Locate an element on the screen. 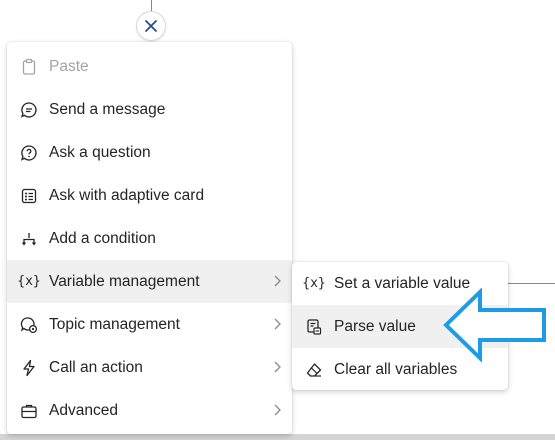  close-menu-button is located at coordinates (151, 26).